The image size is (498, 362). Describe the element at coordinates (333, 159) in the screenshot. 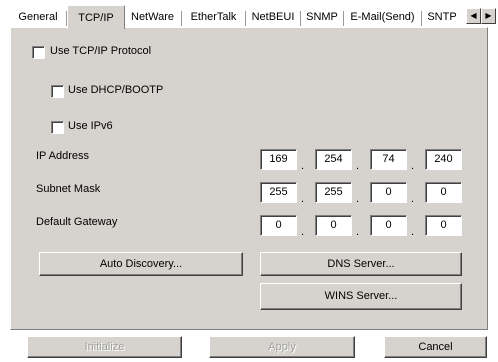

I see `ip-octet-2: 254` at that location.